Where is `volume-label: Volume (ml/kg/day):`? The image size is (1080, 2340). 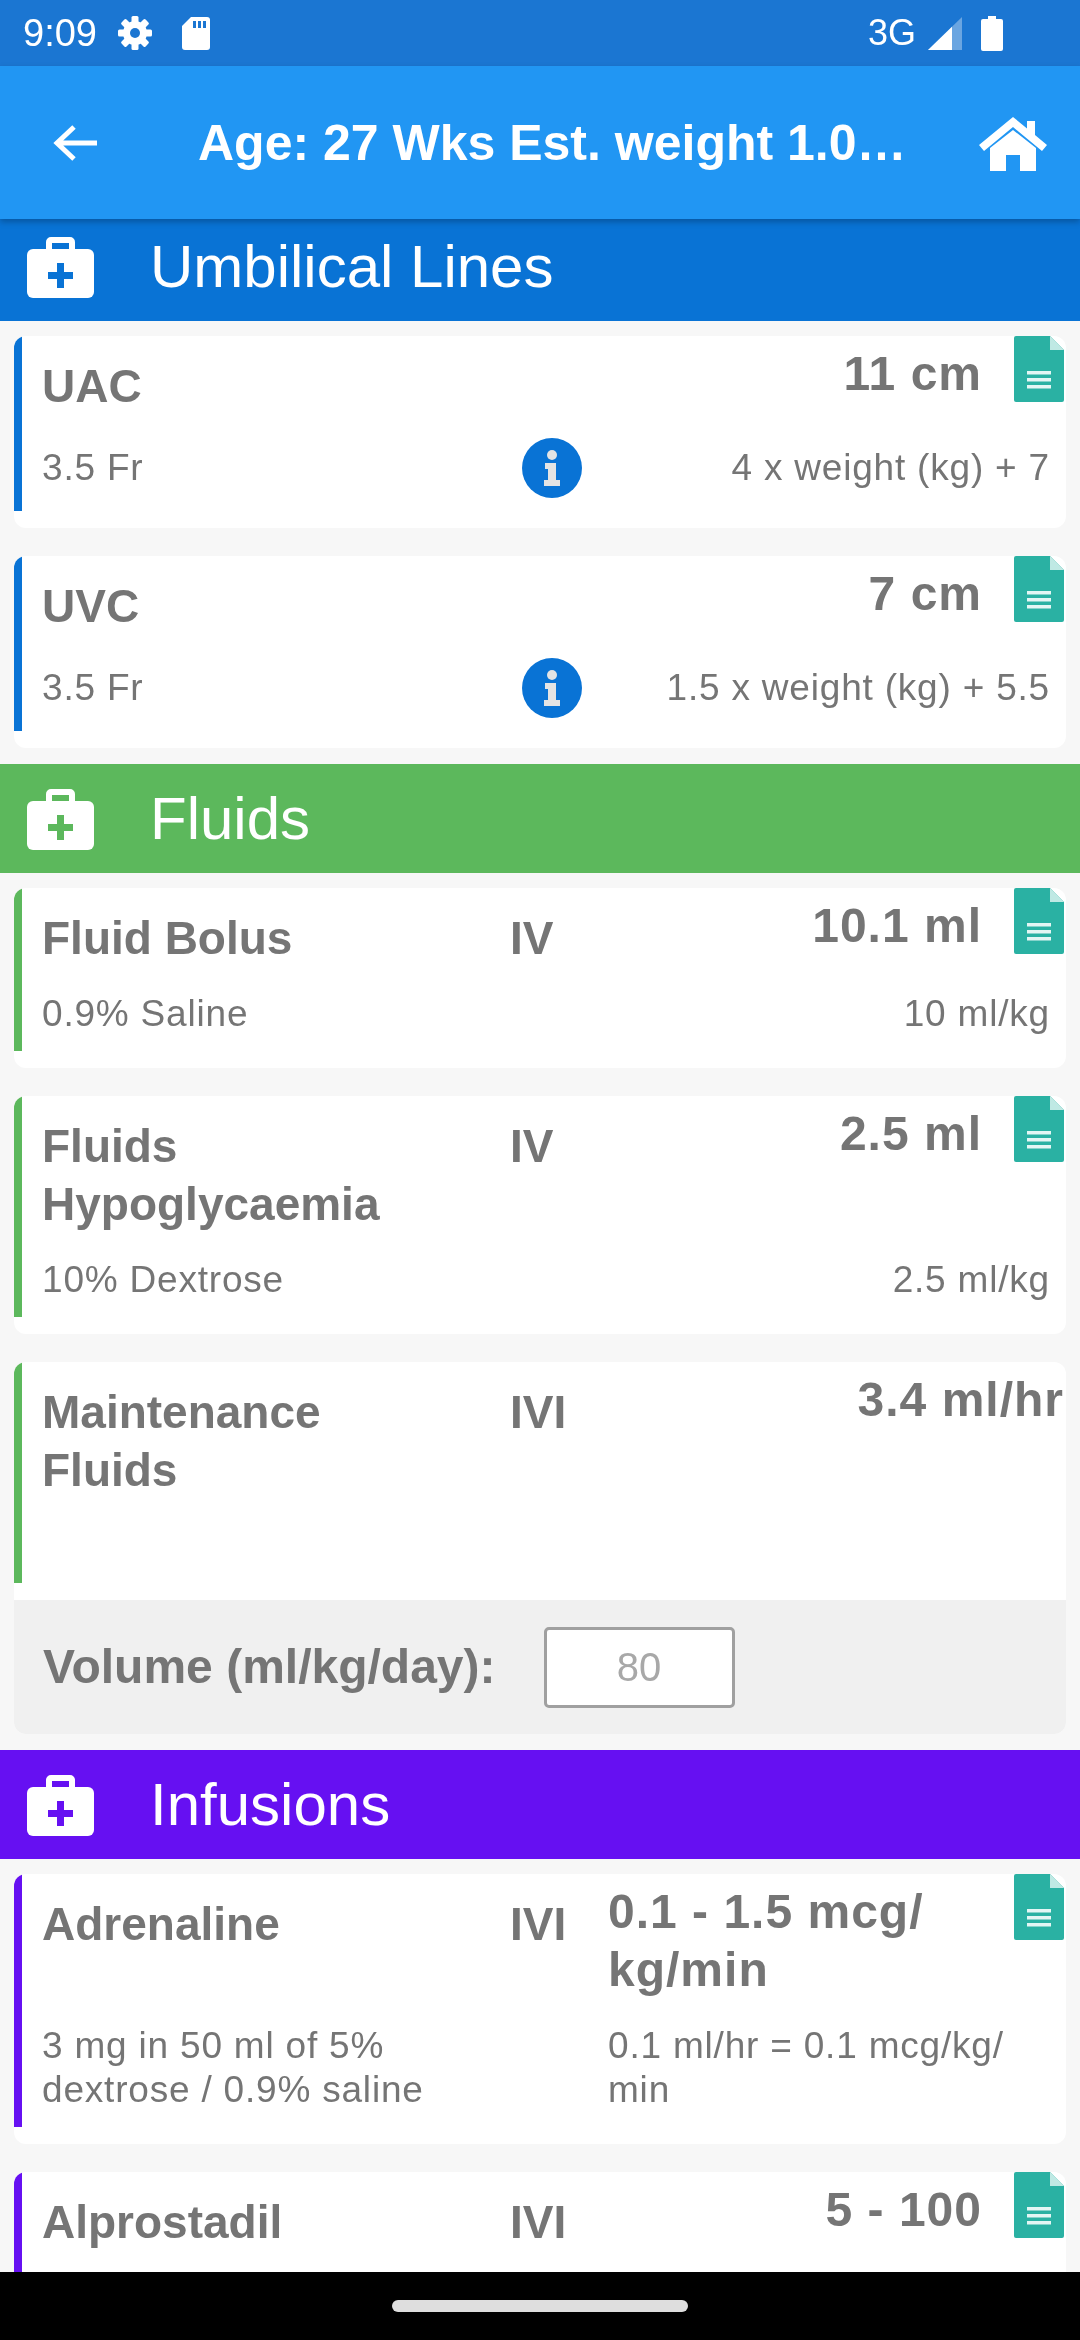 volume-label: Volume (ml/kg/day): is located at coordinates (269, 1667).